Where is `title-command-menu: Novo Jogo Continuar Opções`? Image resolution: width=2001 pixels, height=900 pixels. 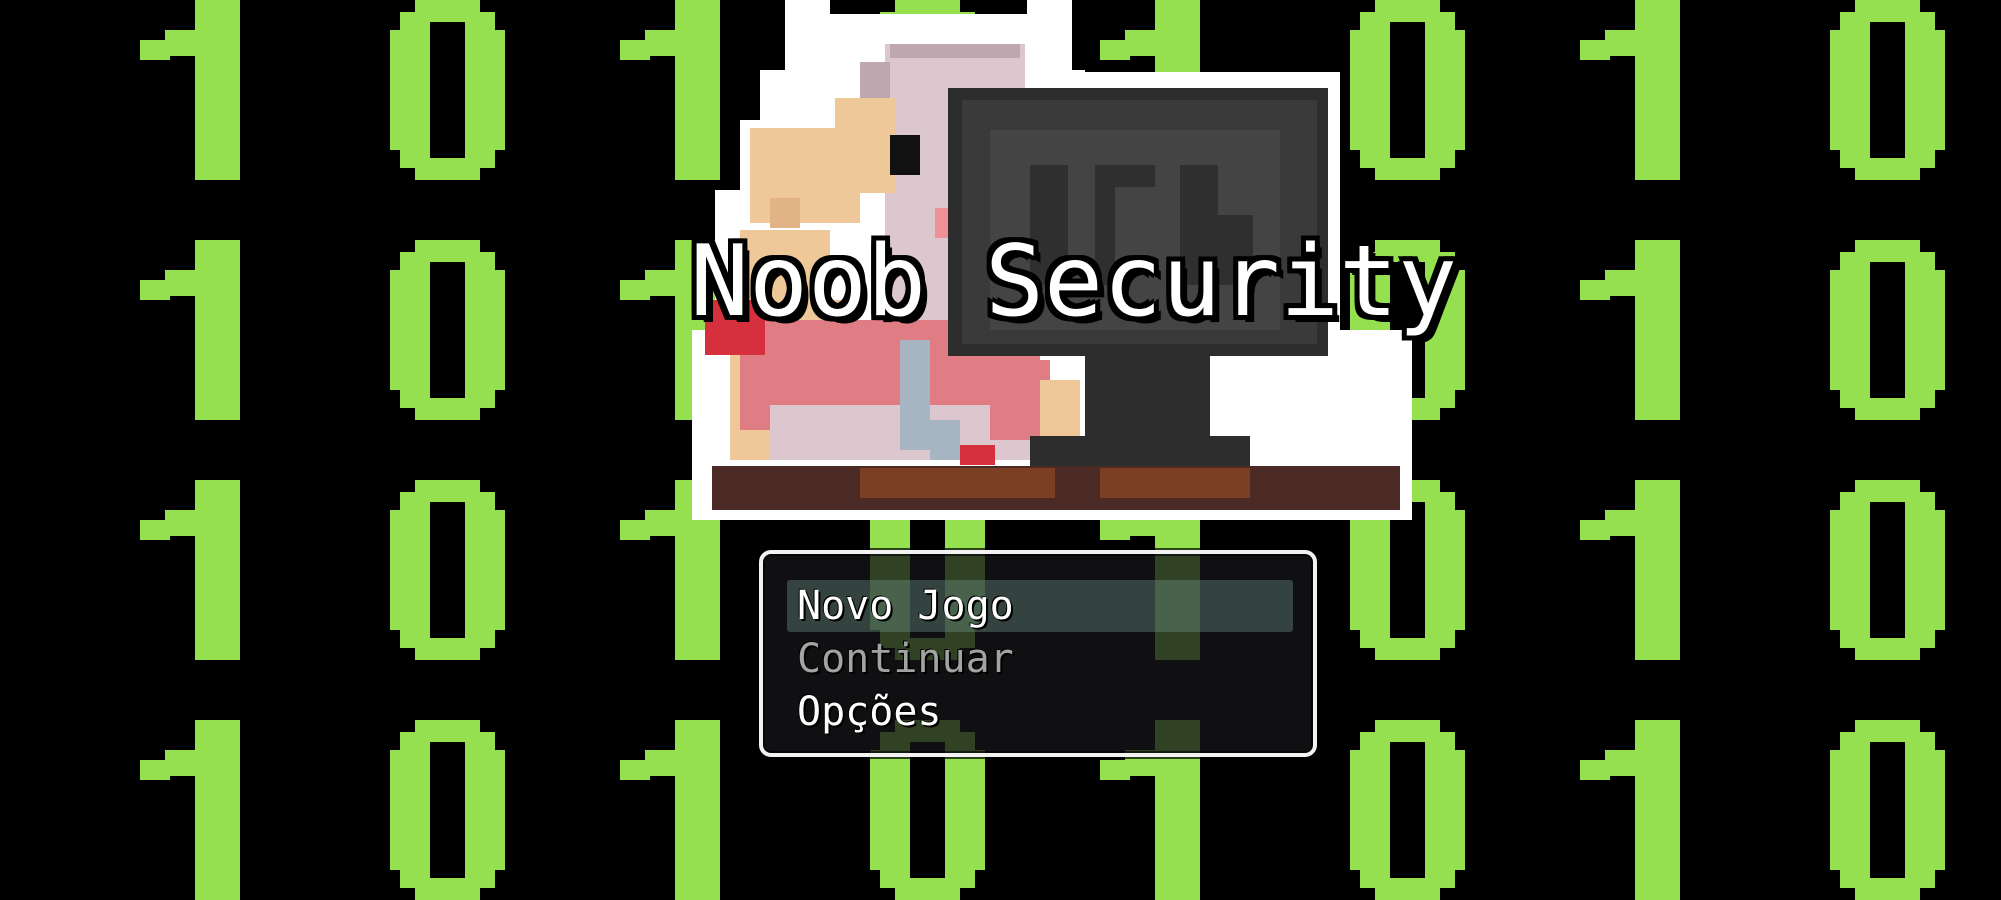
title-command-menu: Novo Jogo Continuar Opções is located at coordinates (1038, 653).